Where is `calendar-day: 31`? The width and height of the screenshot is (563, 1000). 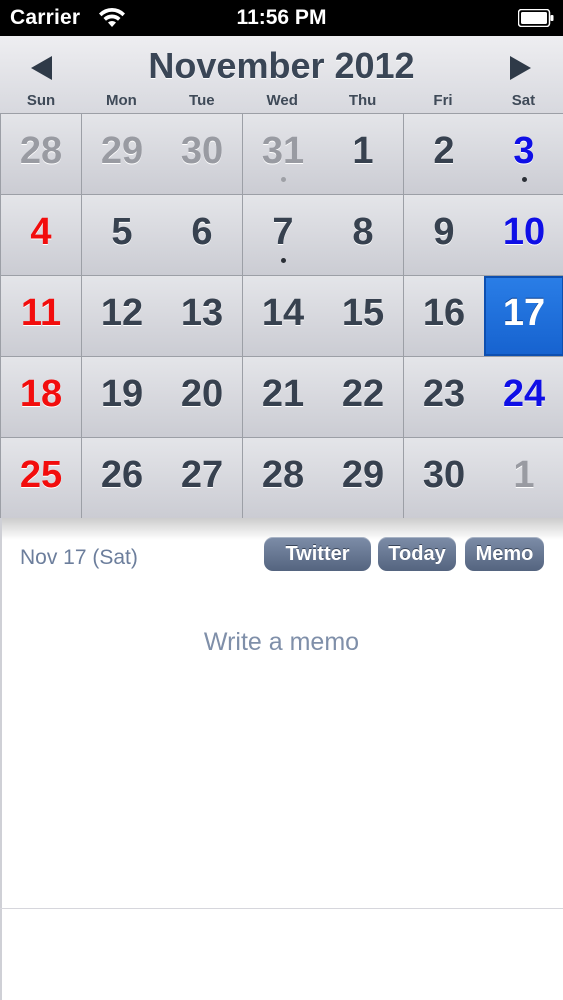 calendar-day: 31 is located at coordinates (283, 154).